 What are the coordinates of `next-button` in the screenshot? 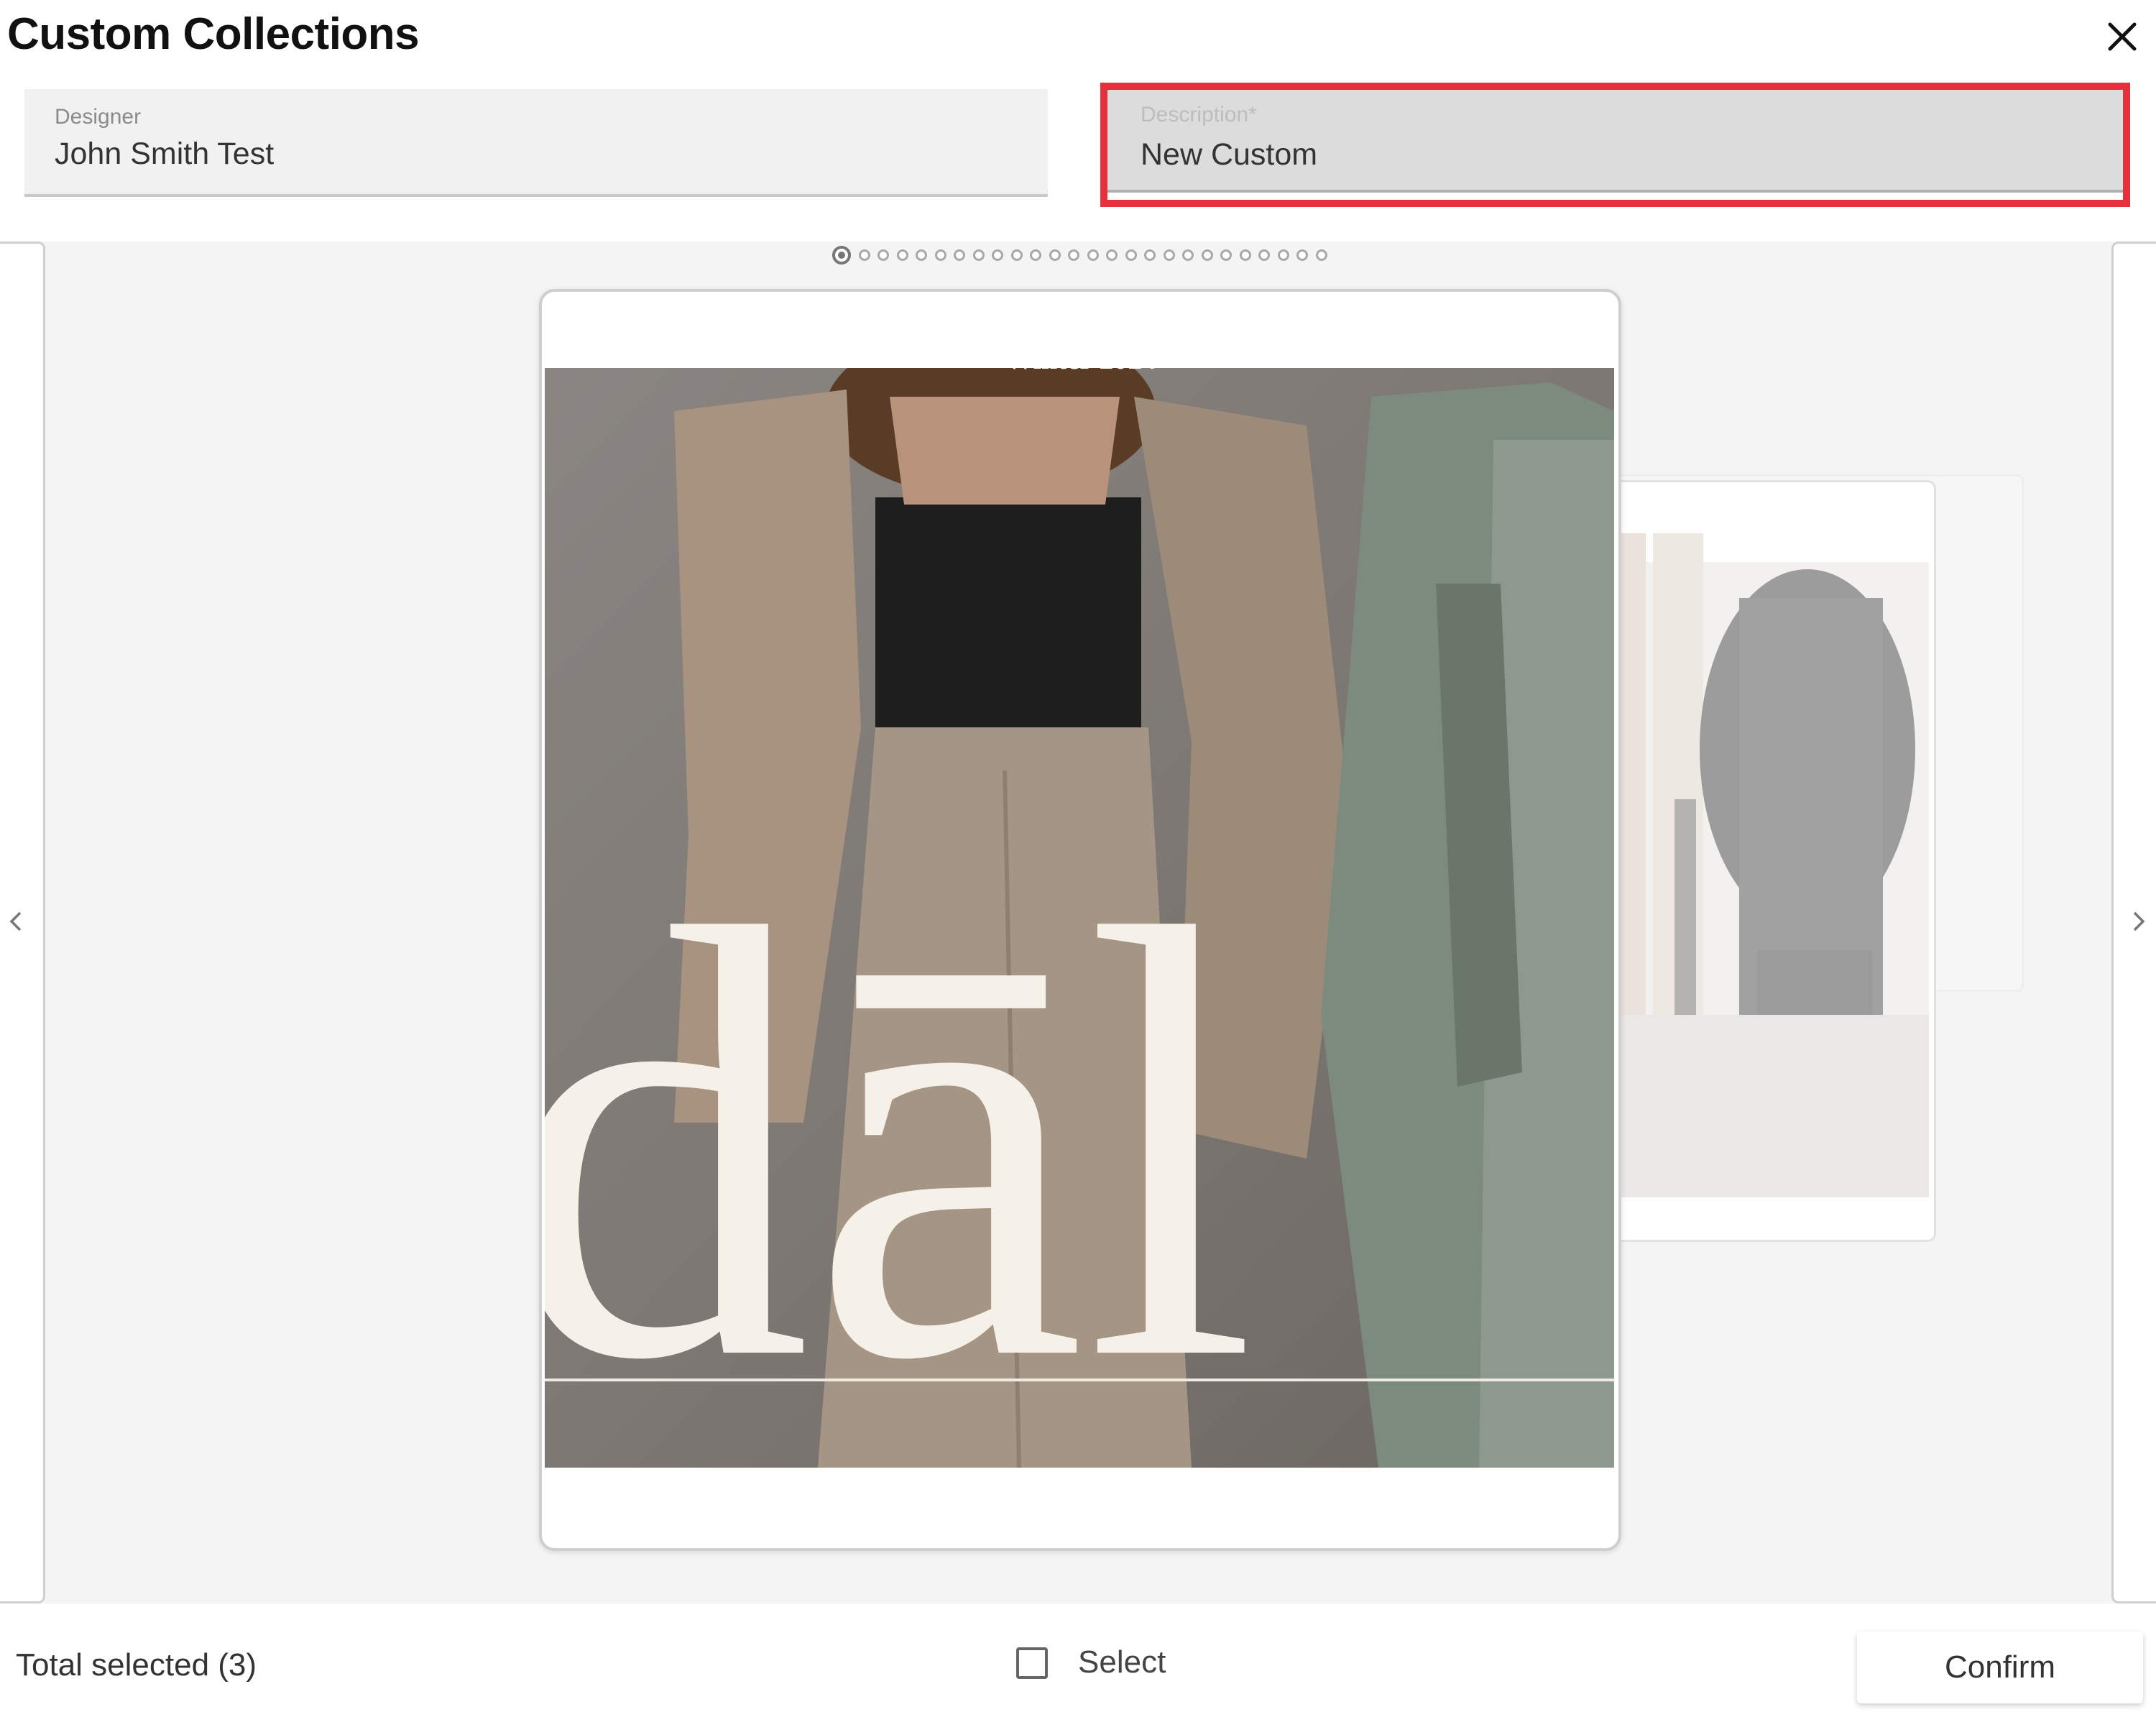 It's located at (2138, 922).